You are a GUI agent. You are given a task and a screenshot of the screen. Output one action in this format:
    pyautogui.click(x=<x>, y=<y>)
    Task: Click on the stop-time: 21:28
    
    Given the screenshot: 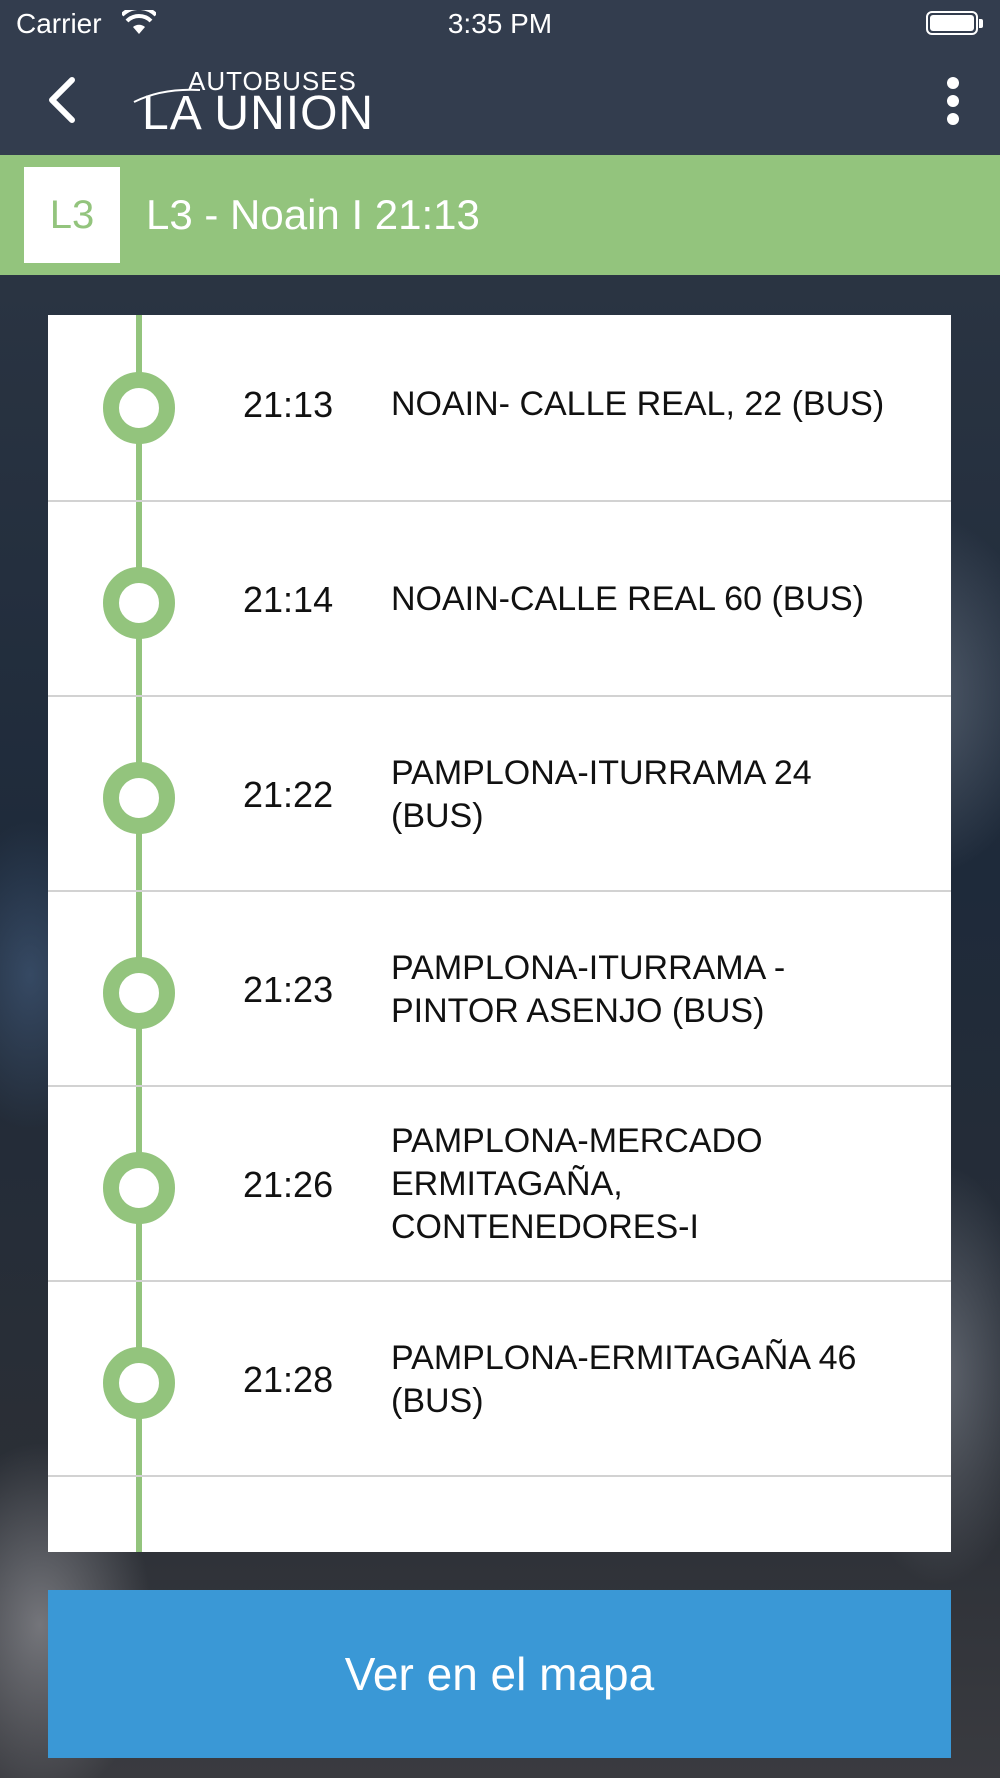 What is the action you would take?
    pyautogui.click(x=288, y=1379)
    